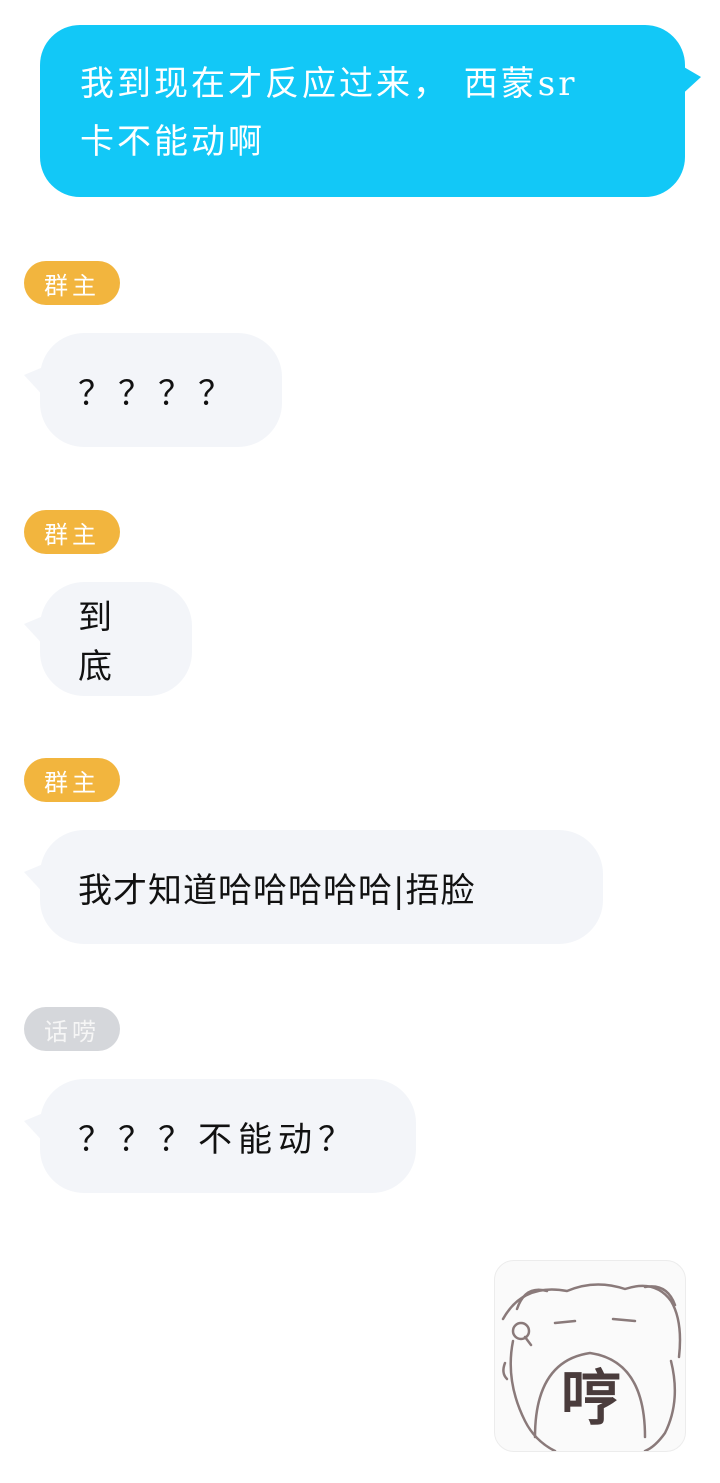 Image resolution: width=720 pixels, height=1483 pixels. I want to click on sticker-text: 哼, so click(591, 1399).